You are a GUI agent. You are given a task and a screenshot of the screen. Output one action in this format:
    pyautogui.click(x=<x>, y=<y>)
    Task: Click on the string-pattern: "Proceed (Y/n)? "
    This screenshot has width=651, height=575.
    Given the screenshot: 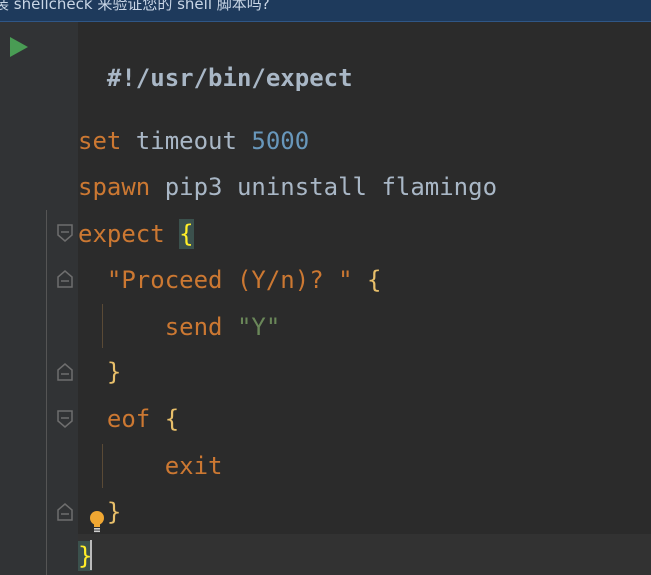 What is the action you would take?
    pyautogui.click(x=229, y=280)
    